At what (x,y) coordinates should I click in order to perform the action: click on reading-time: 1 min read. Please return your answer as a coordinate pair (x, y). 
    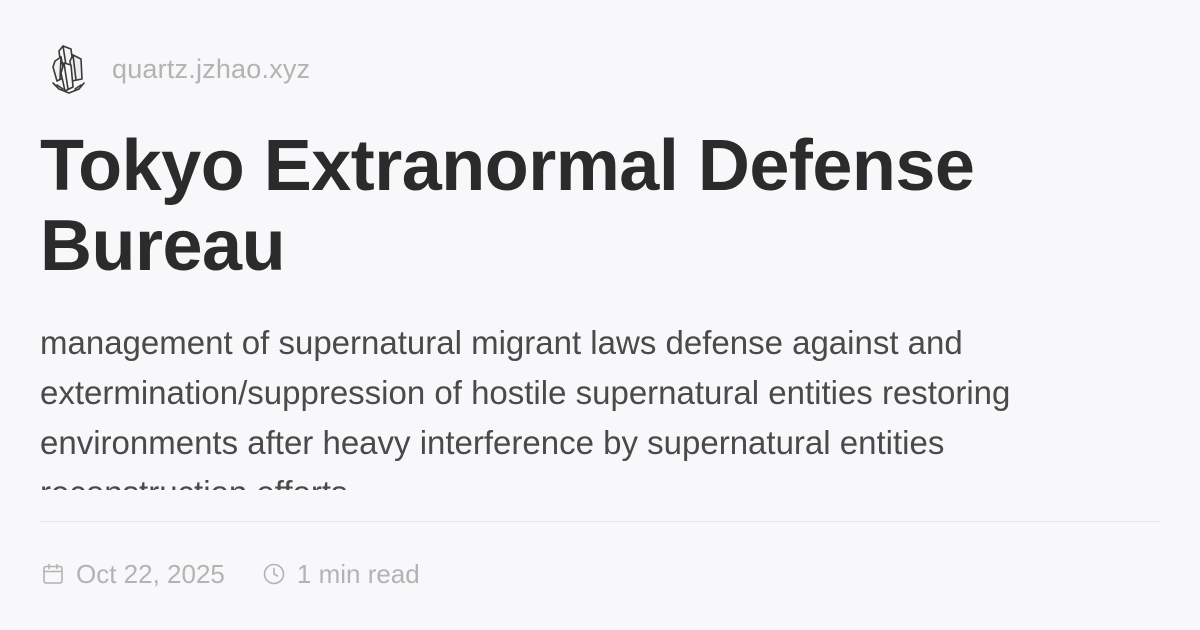
    Looking at the image, I should click on (340, 574).